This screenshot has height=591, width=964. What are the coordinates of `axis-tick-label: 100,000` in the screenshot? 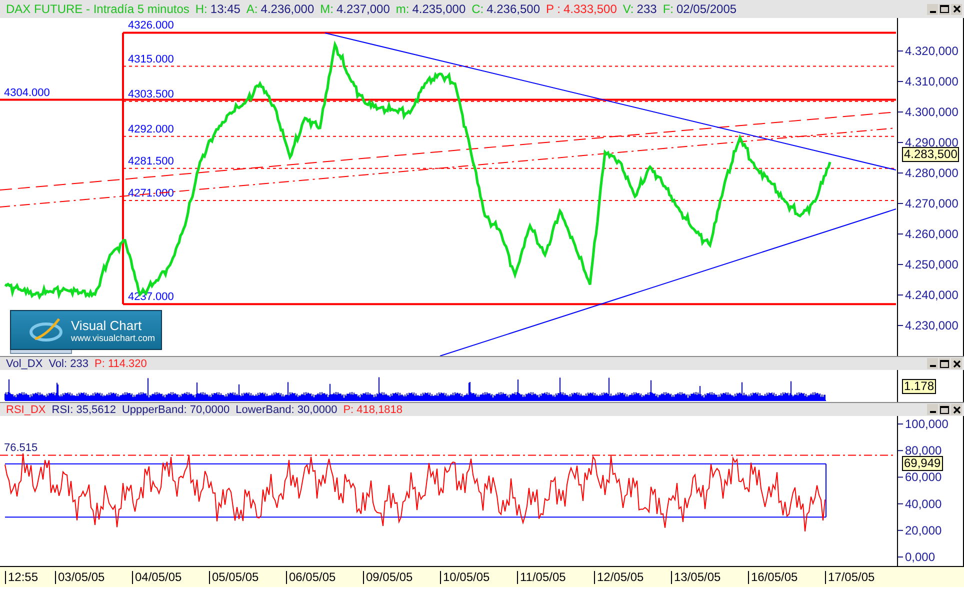 It's located at (926, 424).